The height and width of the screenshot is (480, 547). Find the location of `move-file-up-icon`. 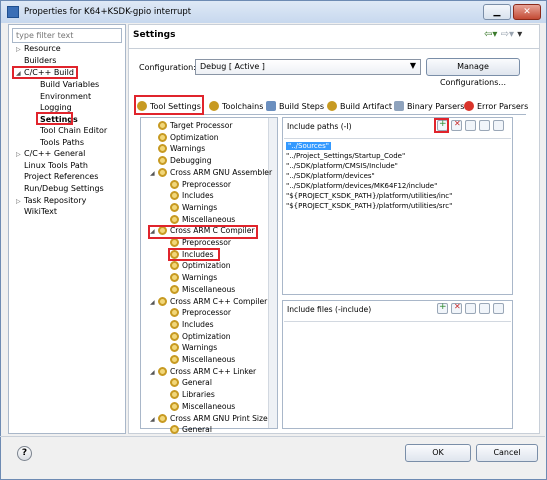

move-file-up-icon is located at coordinates (484, 308).